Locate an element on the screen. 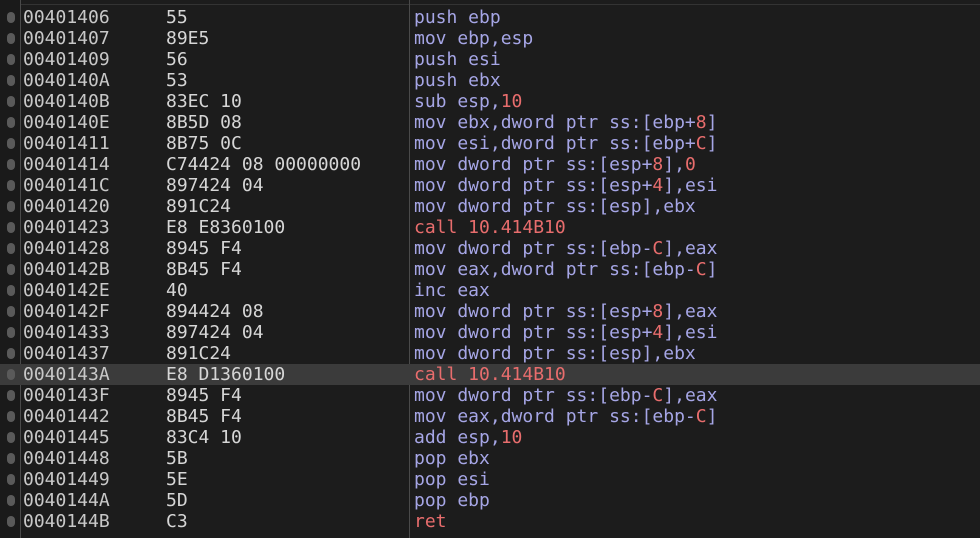 Image resolution: width=980 pixels, height=538 pixels. instruction-cell: pop ebx is located at coordinates (452, 458).